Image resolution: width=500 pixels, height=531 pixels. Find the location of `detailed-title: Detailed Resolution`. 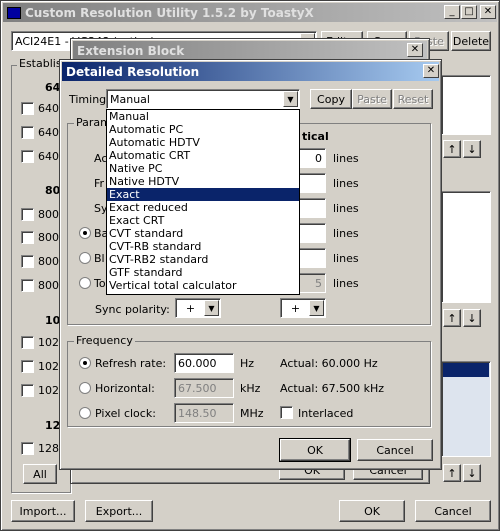

detailed-title: Detailed Resolution is located at coordinates (133, 71).